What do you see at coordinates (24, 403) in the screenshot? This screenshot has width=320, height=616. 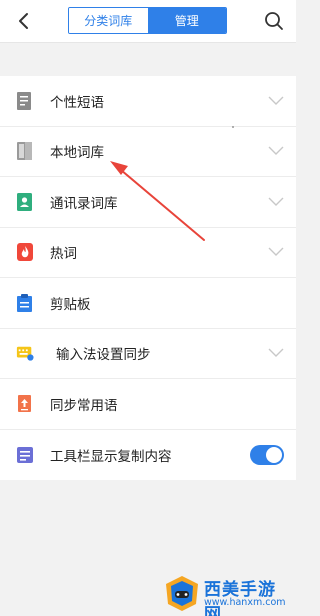 I see `upload-doc-icon` at bounding box center [24, 403].